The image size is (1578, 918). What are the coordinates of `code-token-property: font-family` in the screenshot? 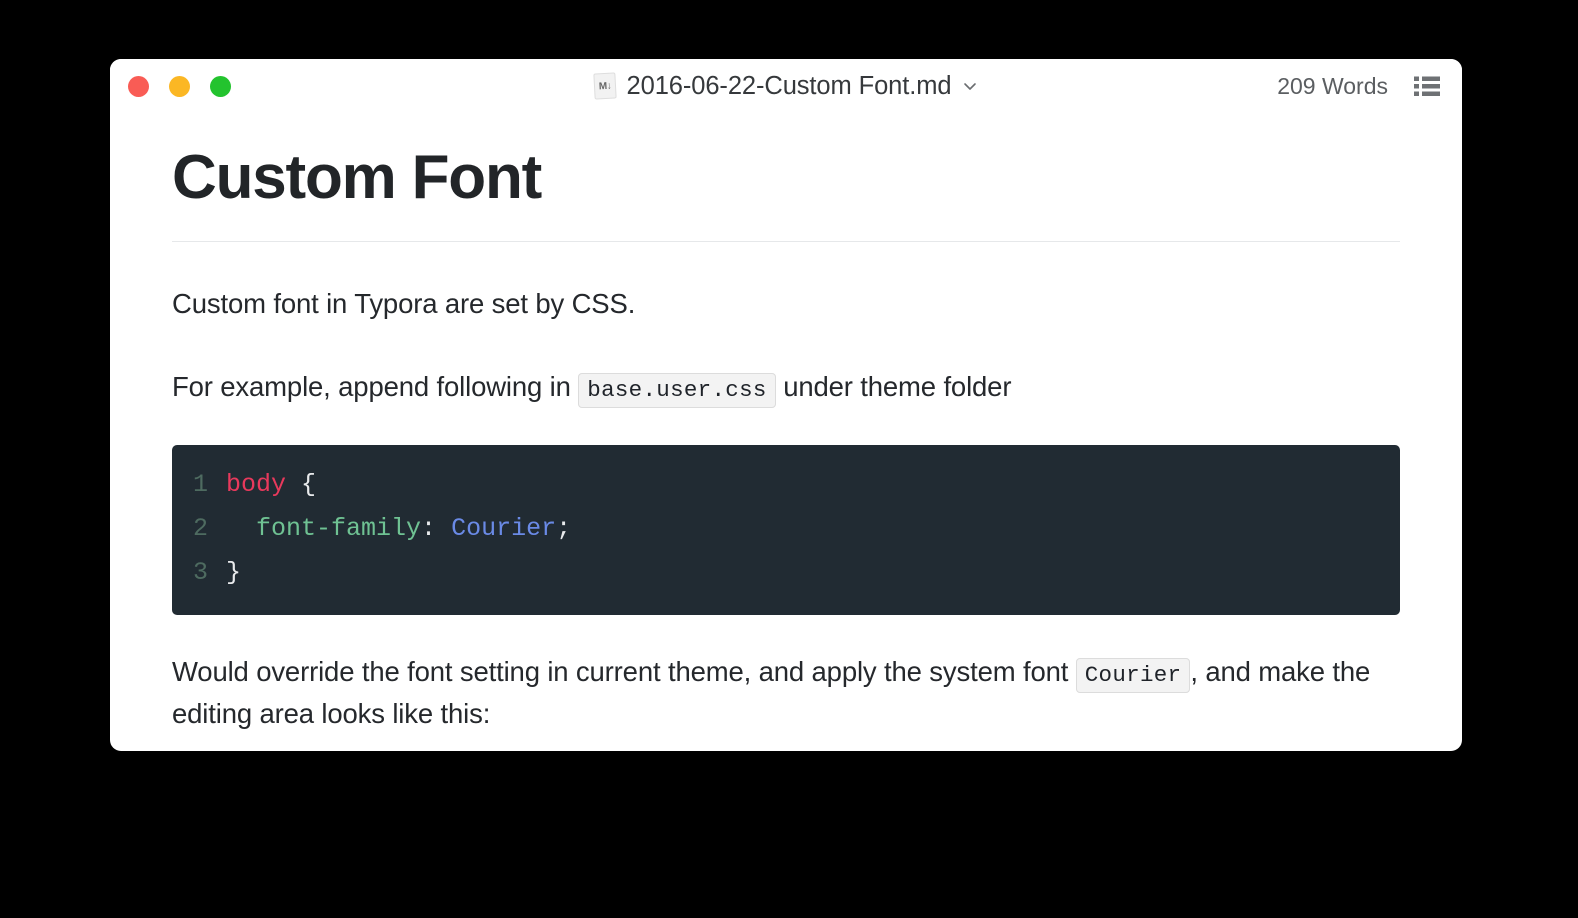 It's located at (339, 529).